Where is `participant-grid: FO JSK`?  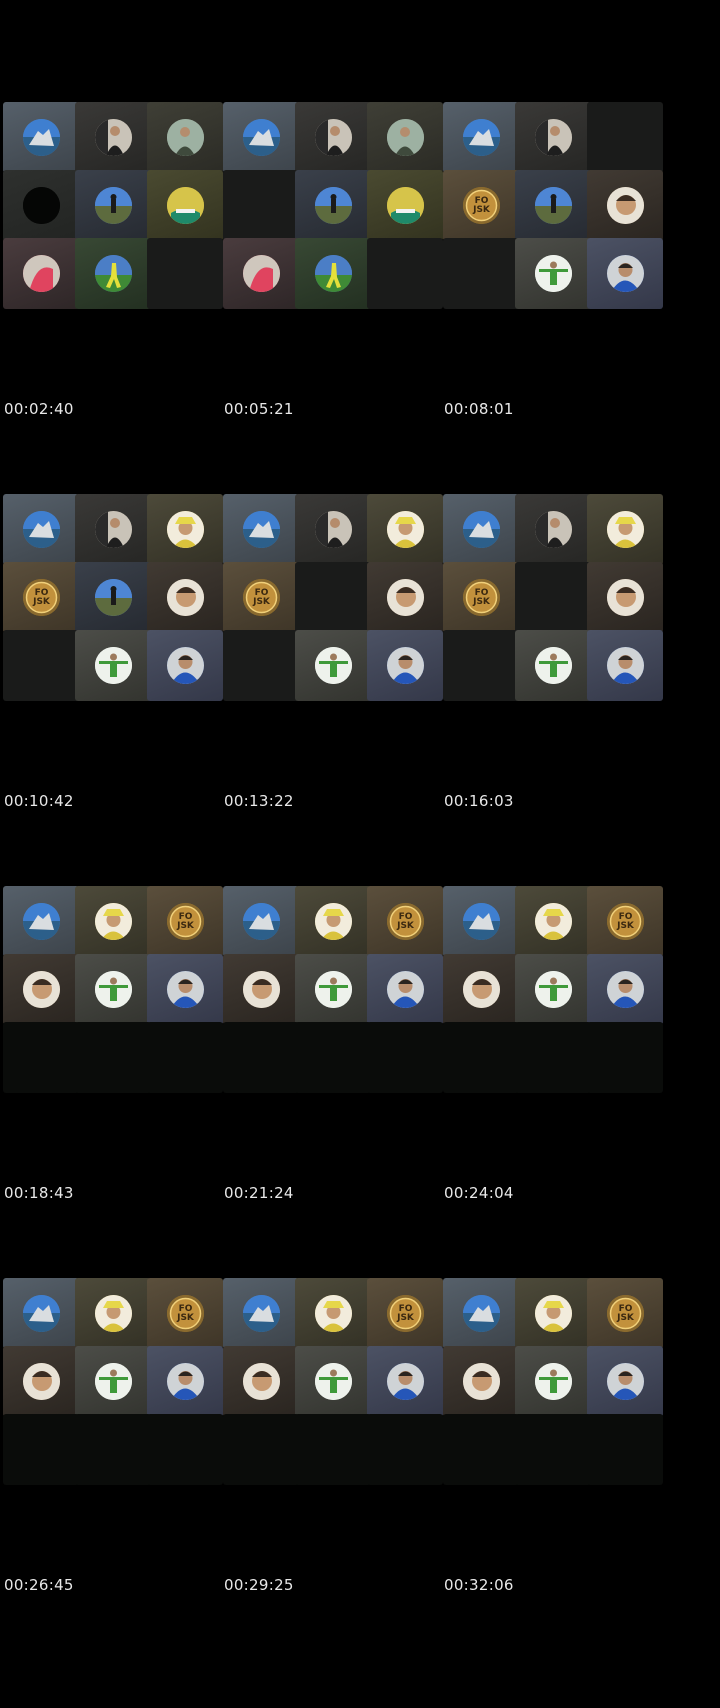
participant-grid: FO JSK is located at coordinates (337, 997).